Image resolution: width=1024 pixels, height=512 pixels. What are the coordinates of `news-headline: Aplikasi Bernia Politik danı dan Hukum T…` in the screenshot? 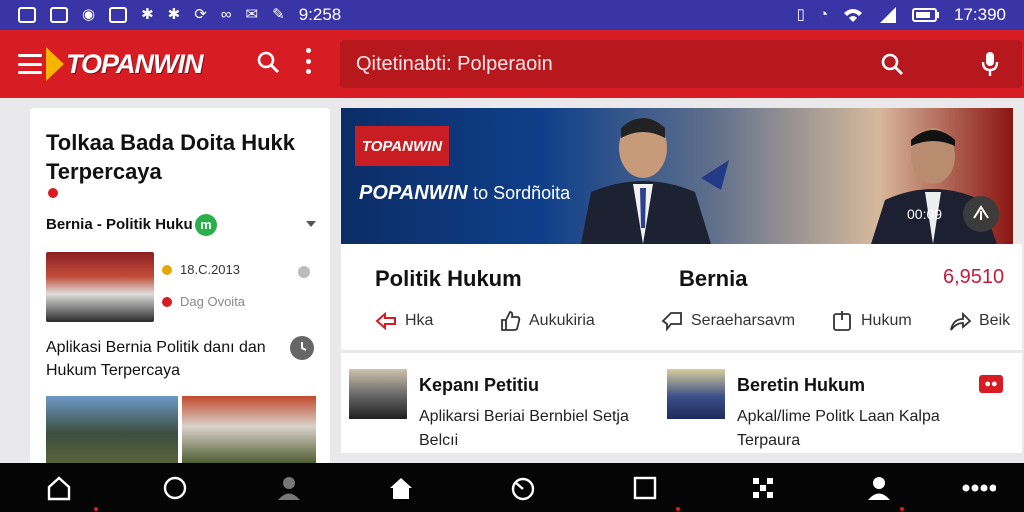 It's located at (166, 359).